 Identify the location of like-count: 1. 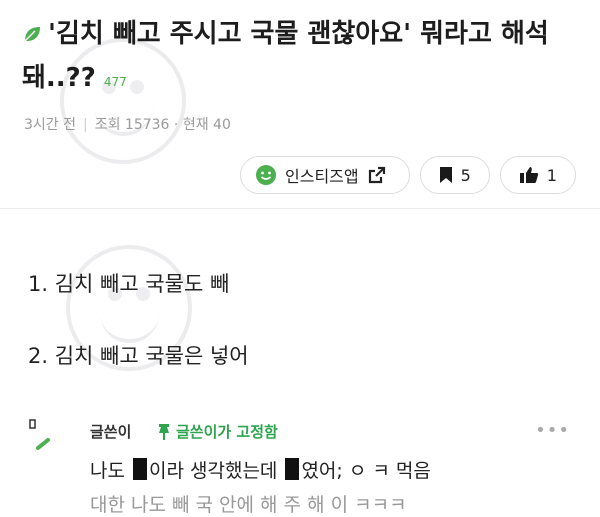
(551, 175).